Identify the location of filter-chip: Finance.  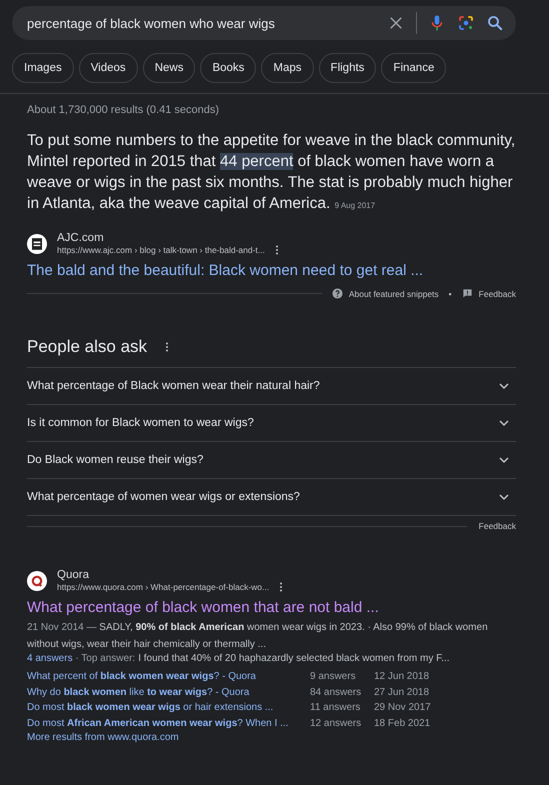
(413, 68).